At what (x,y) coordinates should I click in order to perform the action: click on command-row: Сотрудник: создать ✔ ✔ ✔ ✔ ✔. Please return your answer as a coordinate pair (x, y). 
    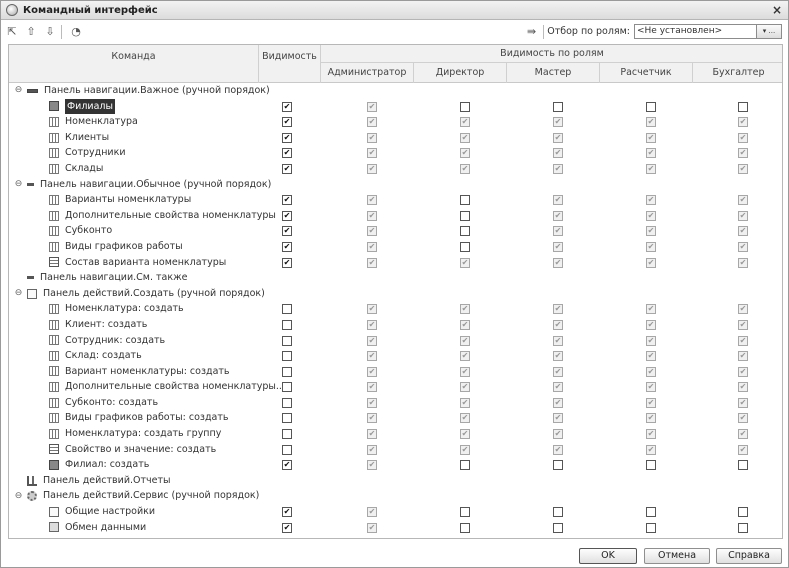
    Looking at the image, I should click on (395, 341).